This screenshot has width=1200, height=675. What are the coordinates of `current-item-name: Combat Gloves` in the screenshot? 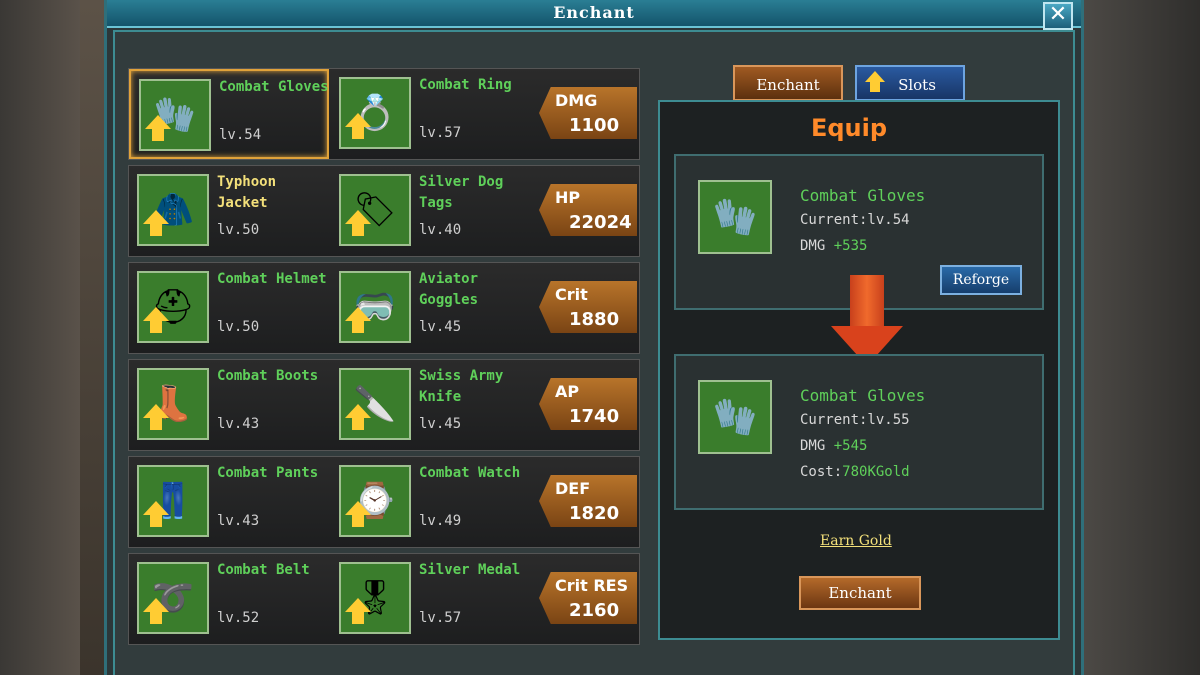 It's located at (863, 195).